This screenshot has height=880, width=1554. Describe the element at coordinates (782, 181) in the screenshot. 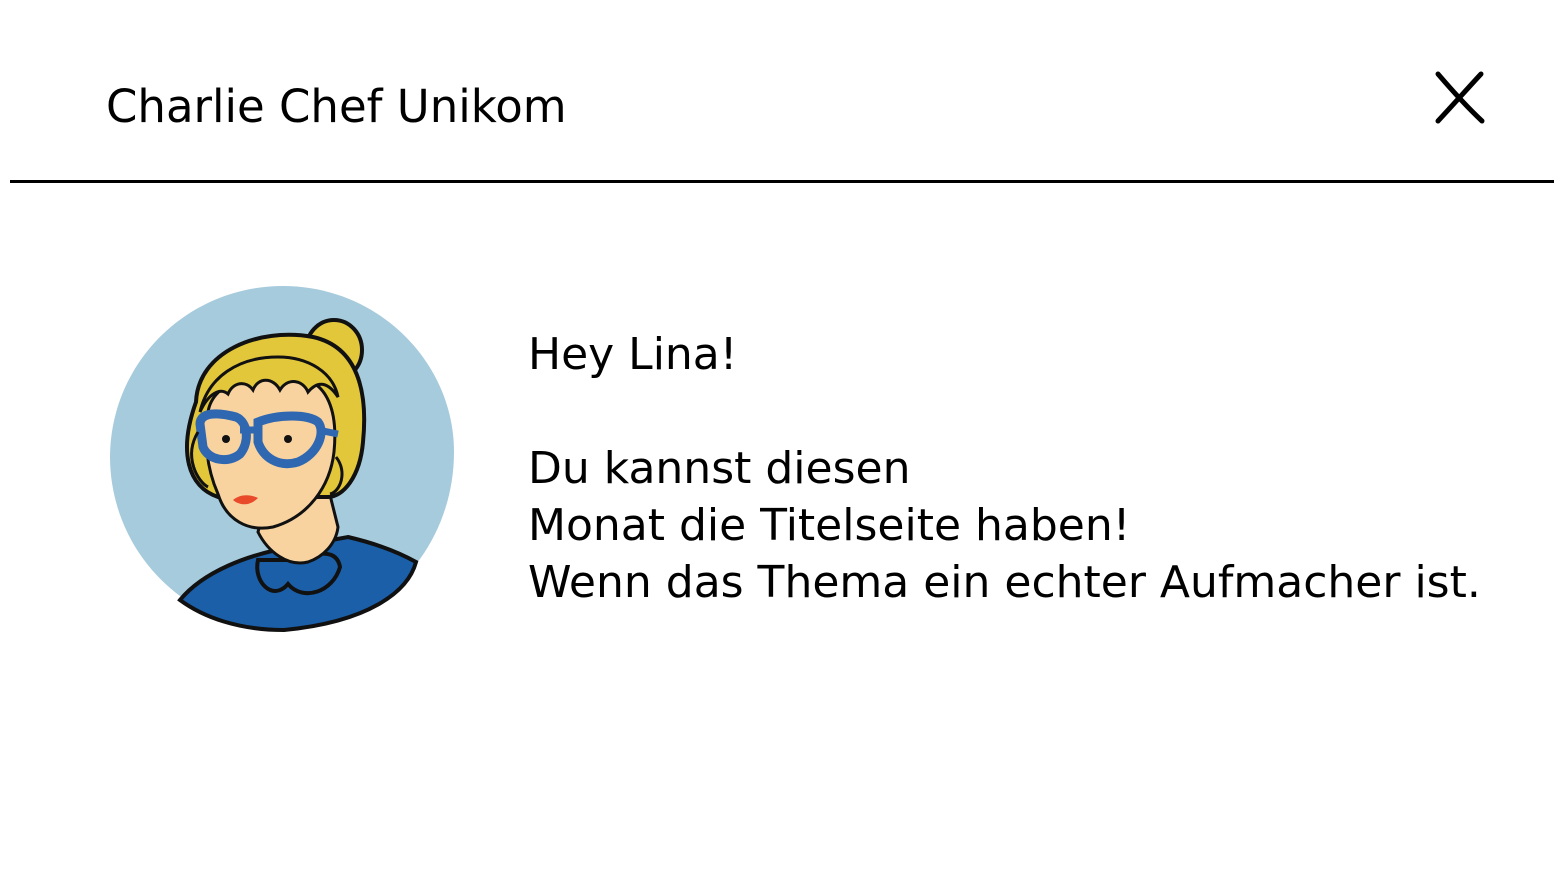

I see `header-divider` at that location.